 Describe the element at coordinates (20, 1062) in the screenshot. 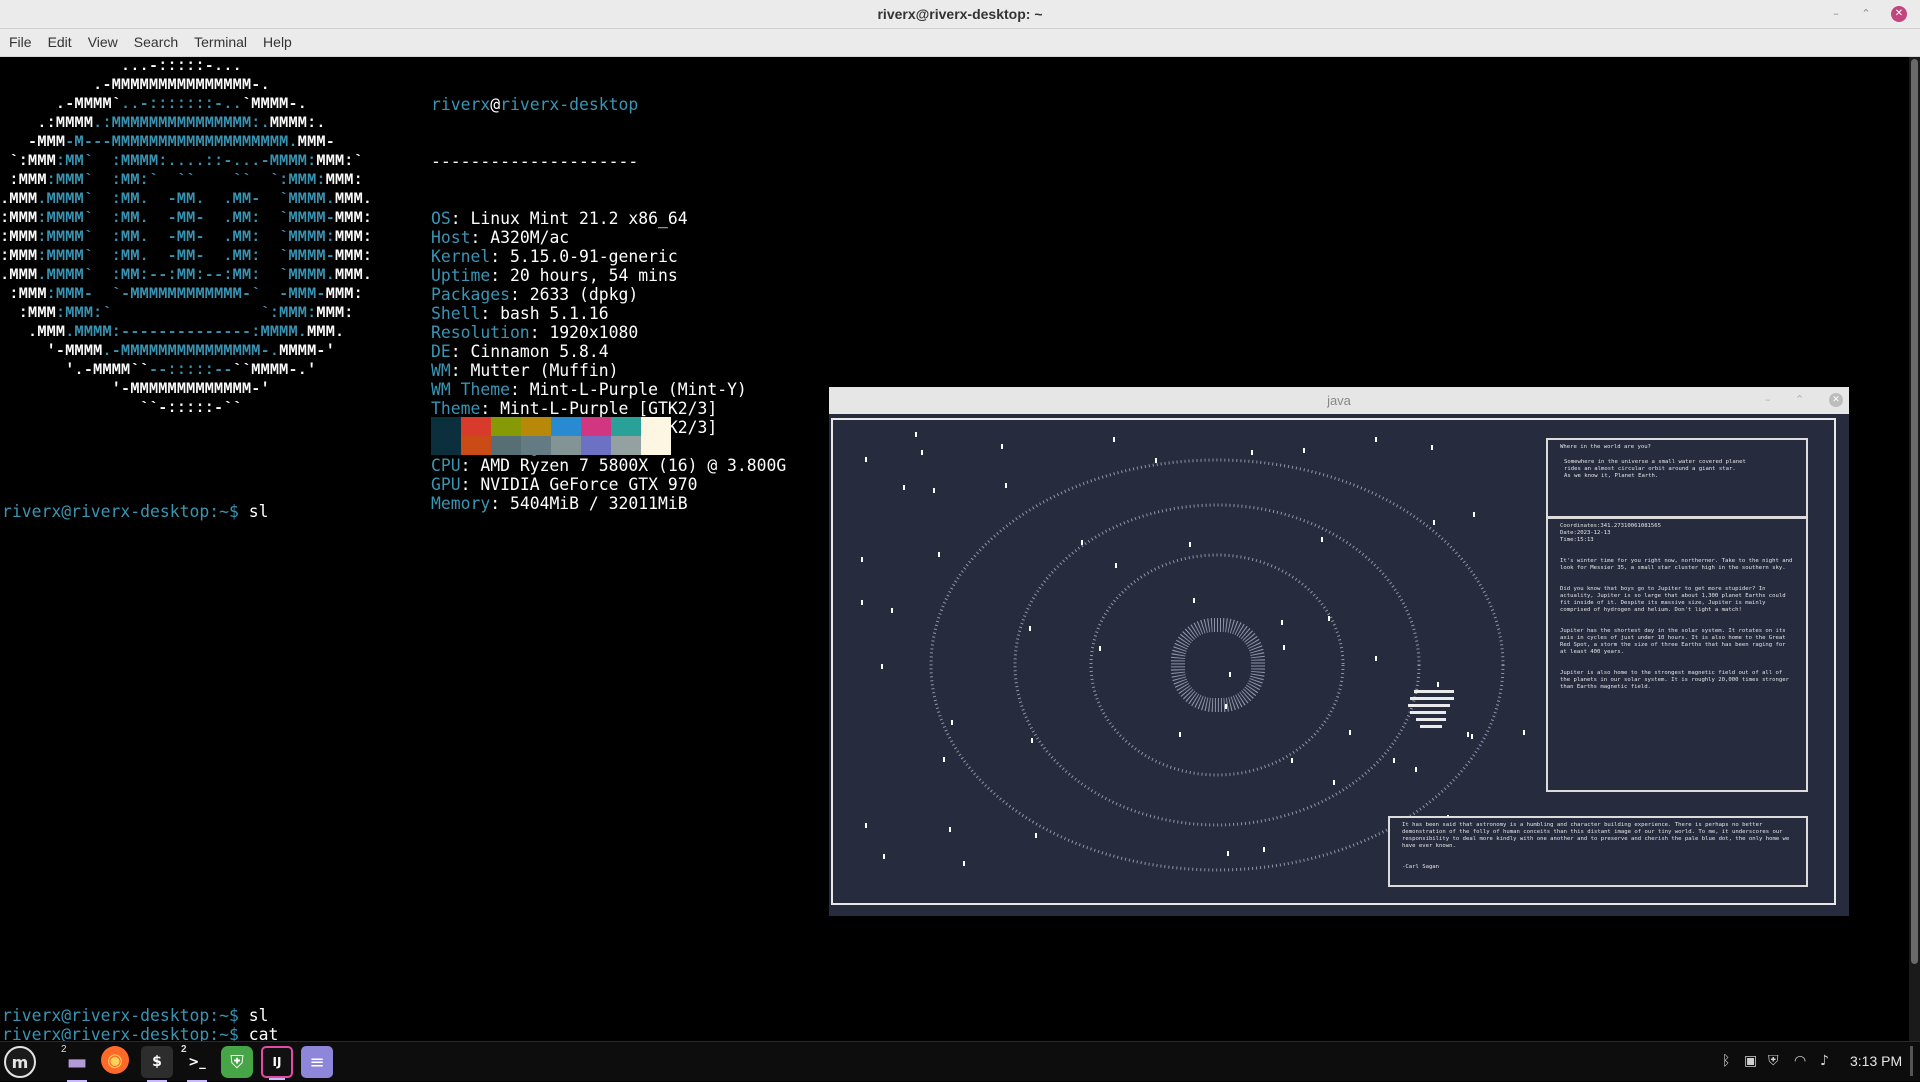

I see `mint-menu-icon: m` at that location.